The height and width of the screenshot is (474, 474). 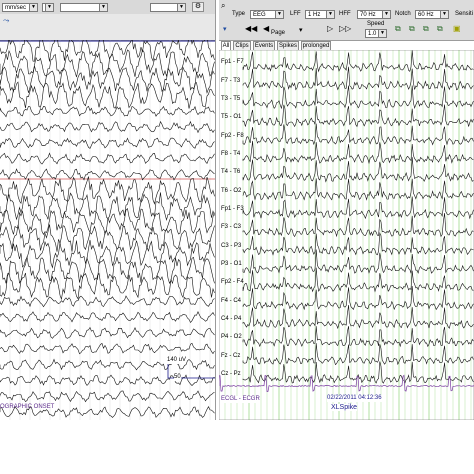 What do you see at coordinates (266, 29) in the screenshot?
I see `play-back-icon: ◀` at bounding box center [266, 29].